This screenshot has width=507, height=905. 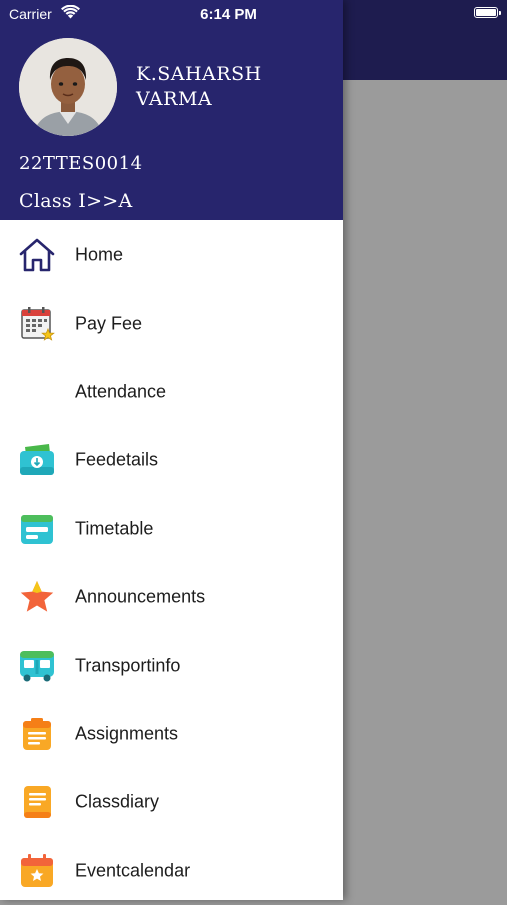 What do you see at coordinates (38, 323) in the screenshot?
I see `calendar-fee-icon` at bounding box center [38, 323].